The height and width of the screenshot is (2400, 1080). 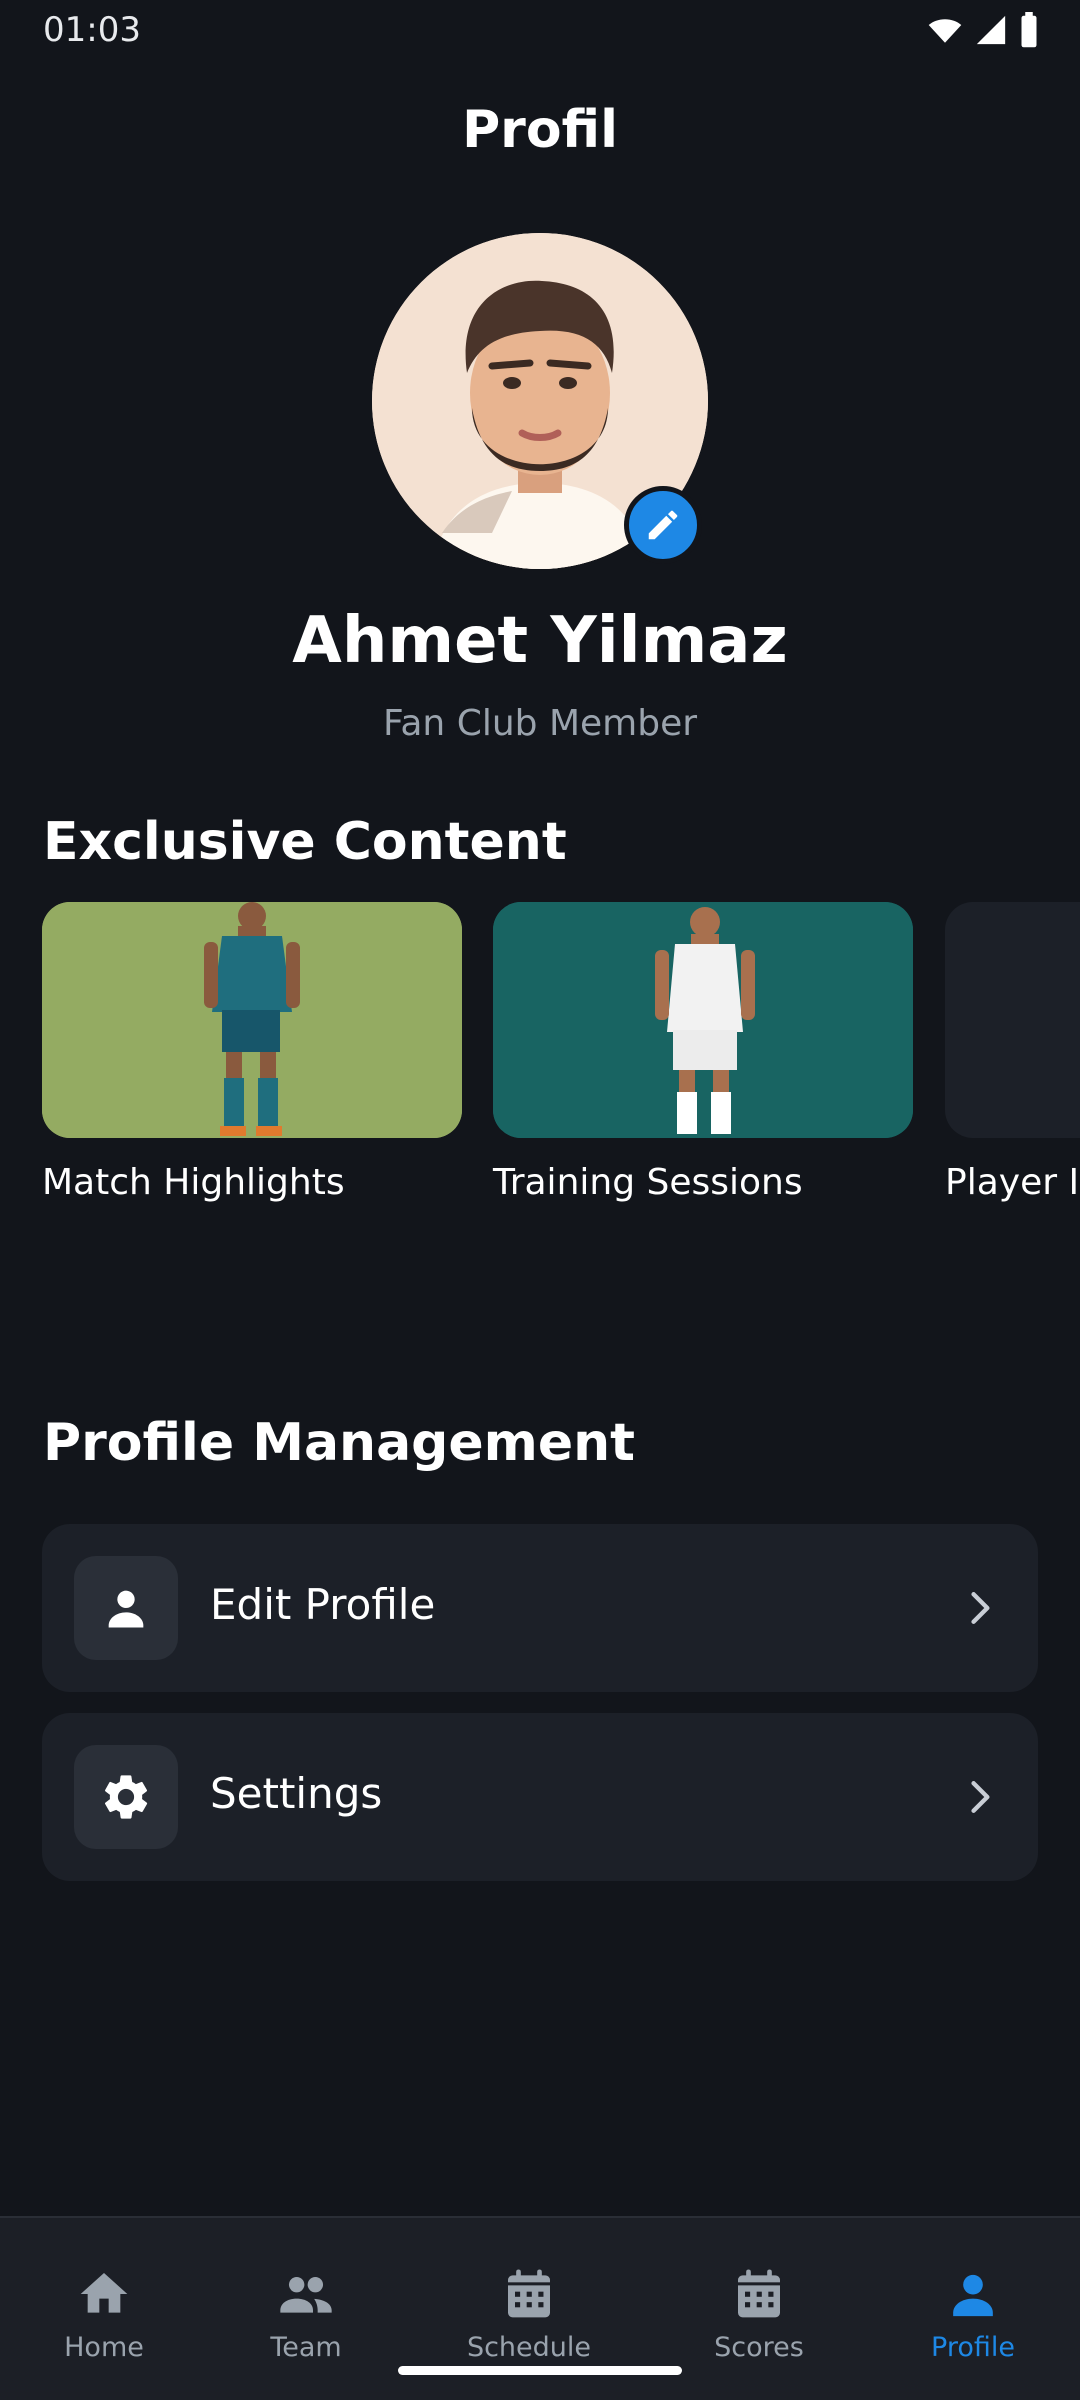 What do you see at coordinates (648, 1182) in the screenshot?
I see `card-label: Training Sessions` at bounding box center [648, 1182].